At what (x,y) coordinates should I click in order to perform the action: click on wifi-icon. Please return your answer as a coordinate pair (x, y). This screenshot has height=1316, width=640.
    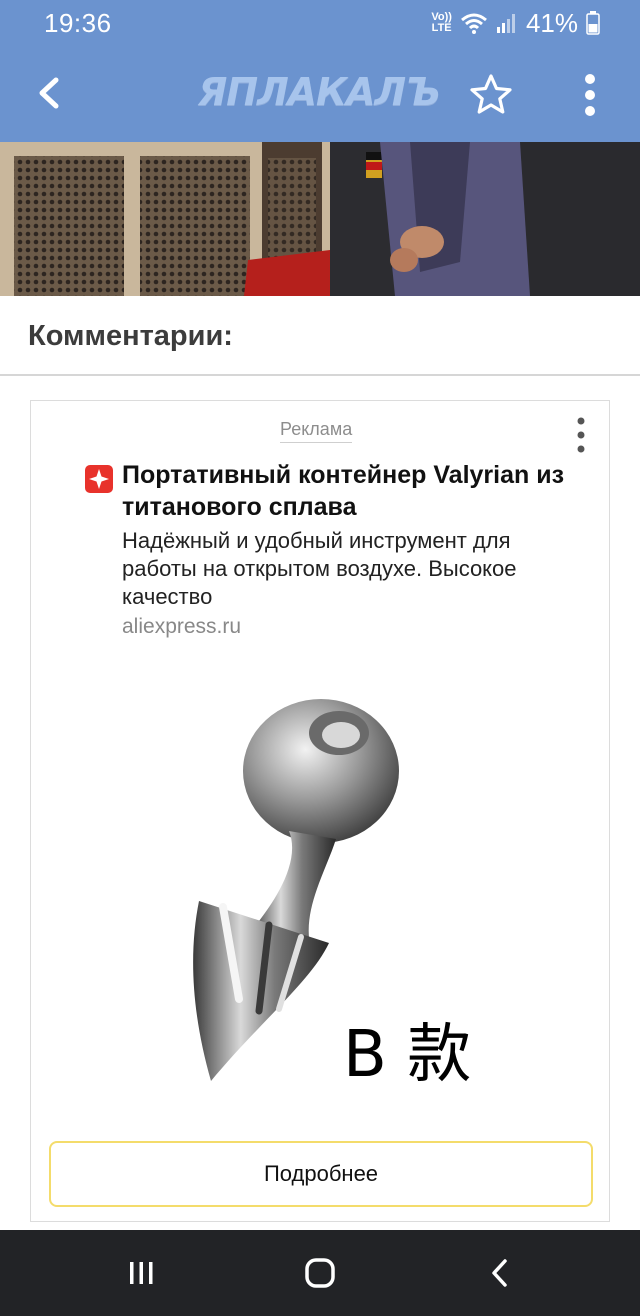
    Looking at the image, I should click on (473, 23).